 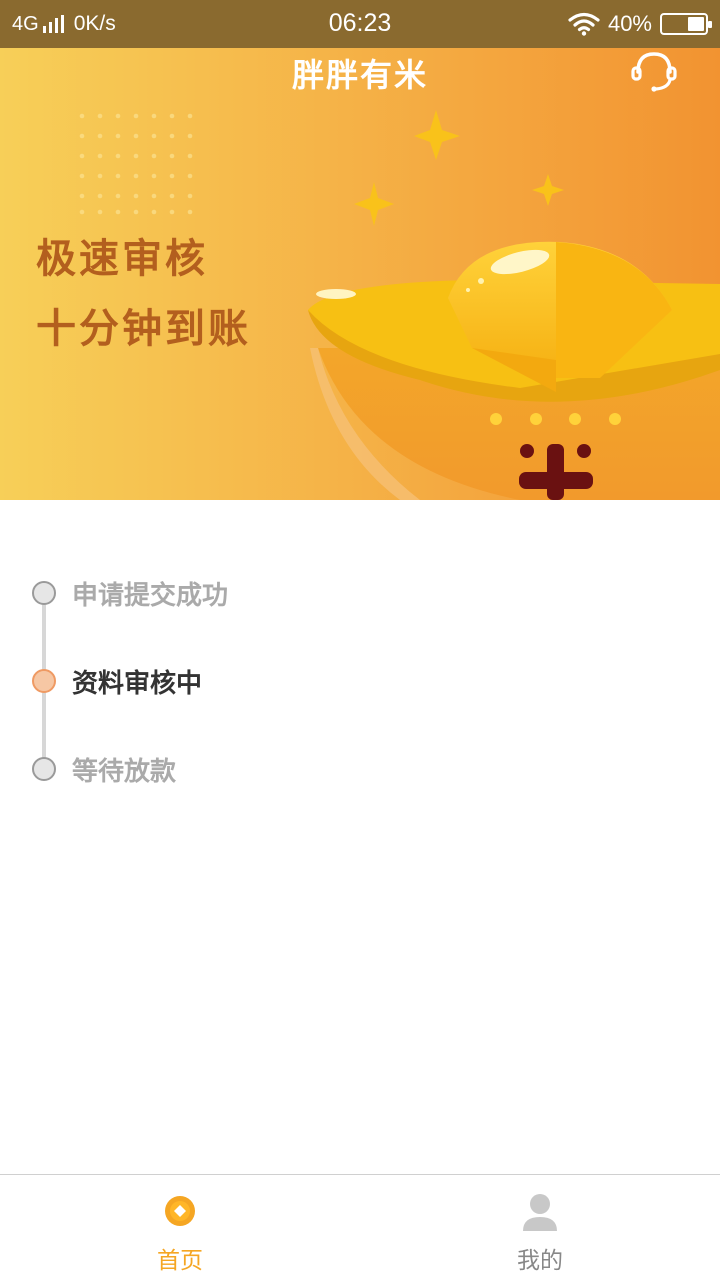 I want to click on page-title: 胖胖有米, so click(x=359, y=75).